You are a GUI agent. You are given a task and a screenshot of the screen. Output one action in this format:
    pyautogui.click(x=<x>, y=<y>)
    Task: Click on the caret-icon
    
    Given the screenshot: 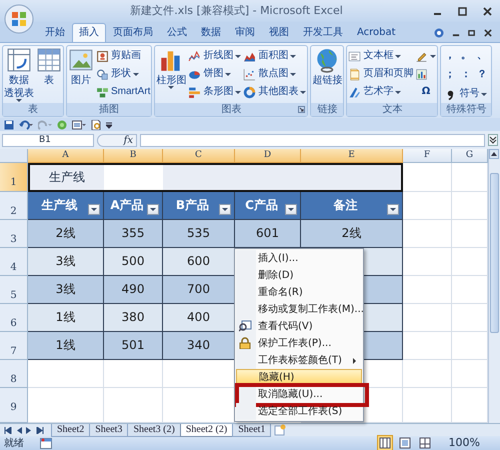 What is the action you would take?
    pyautogui.click(x=136, y=74)
    